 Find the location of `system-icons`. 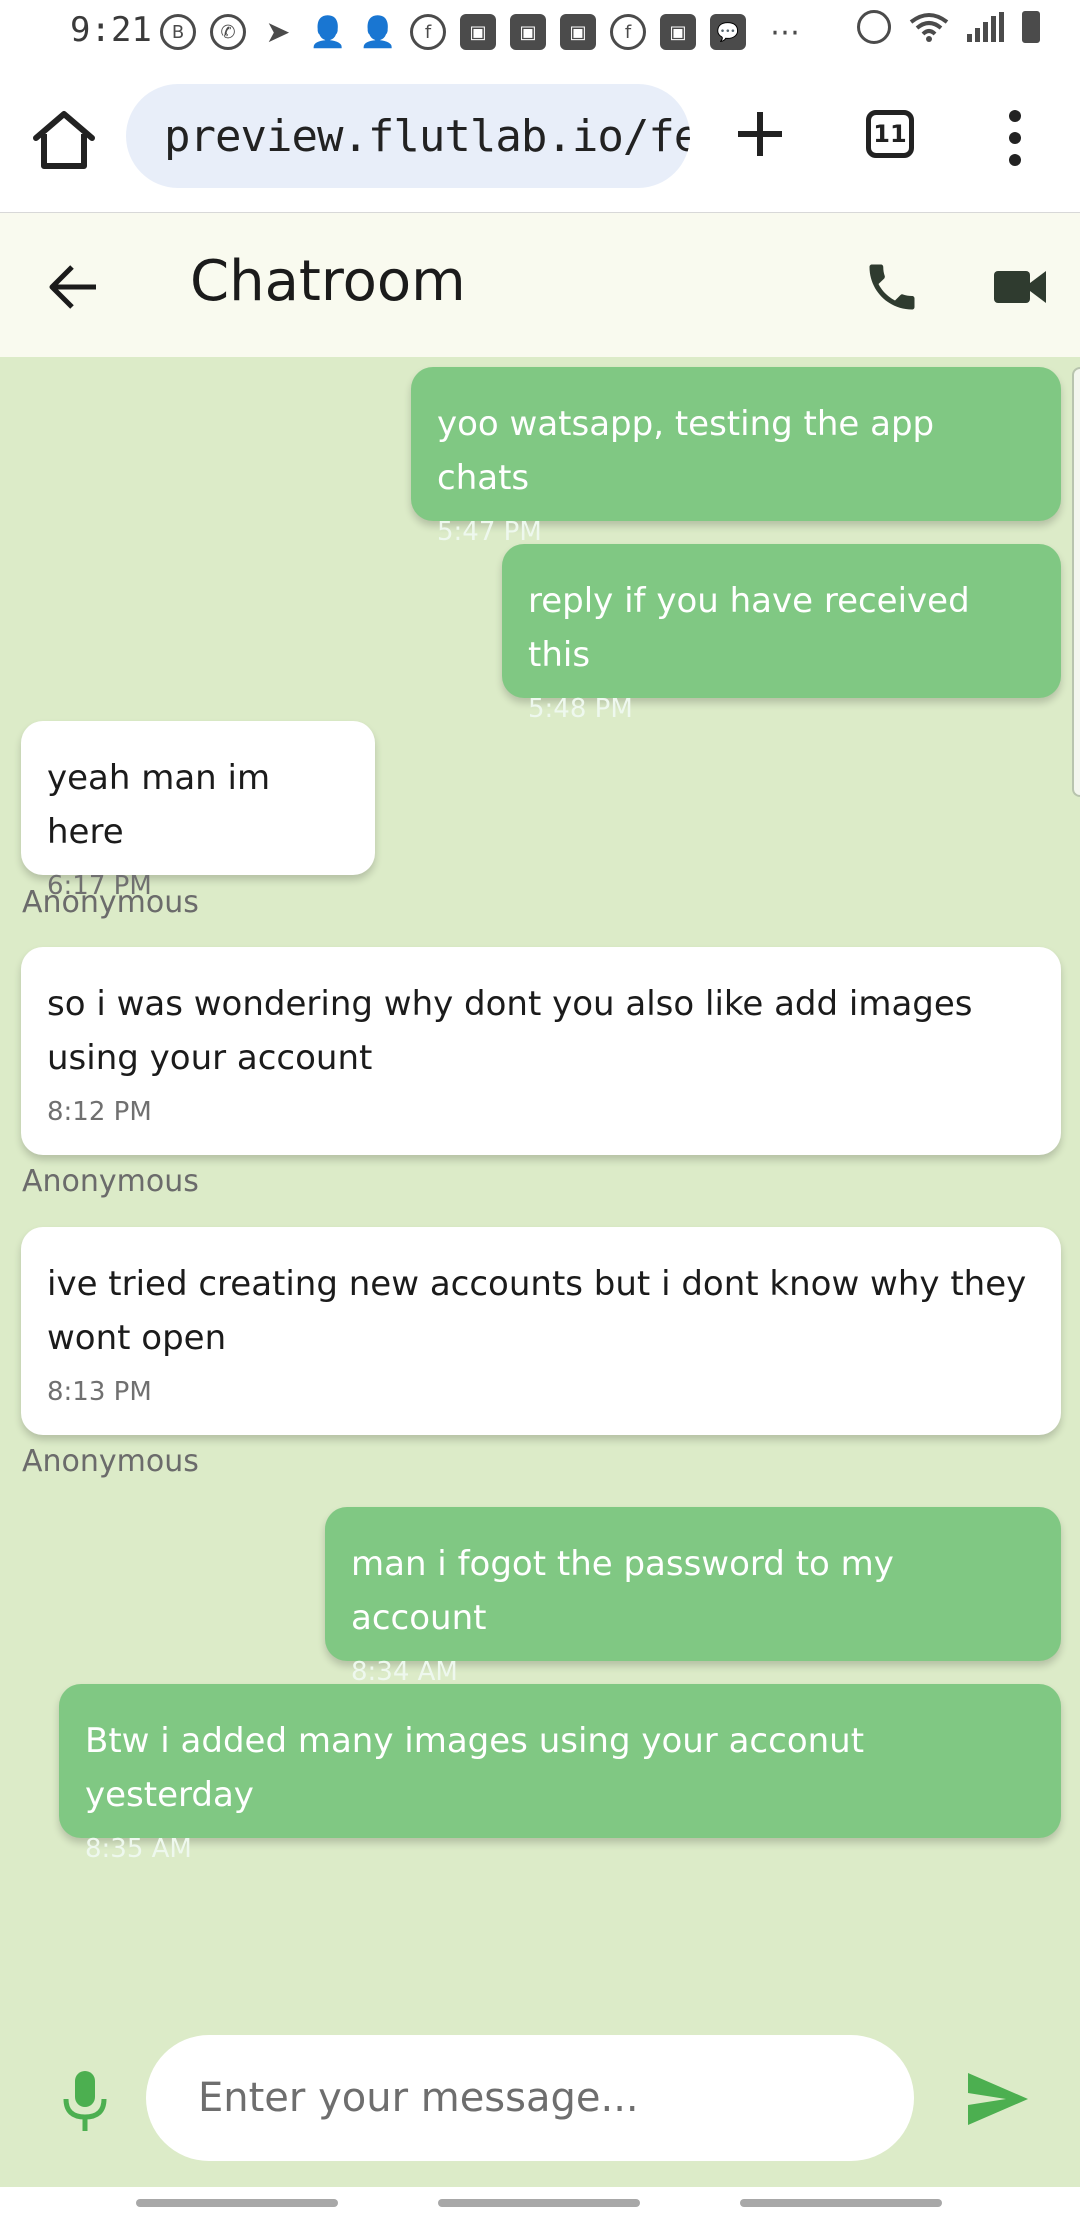

system-icons is located at coordinates (948, 27).